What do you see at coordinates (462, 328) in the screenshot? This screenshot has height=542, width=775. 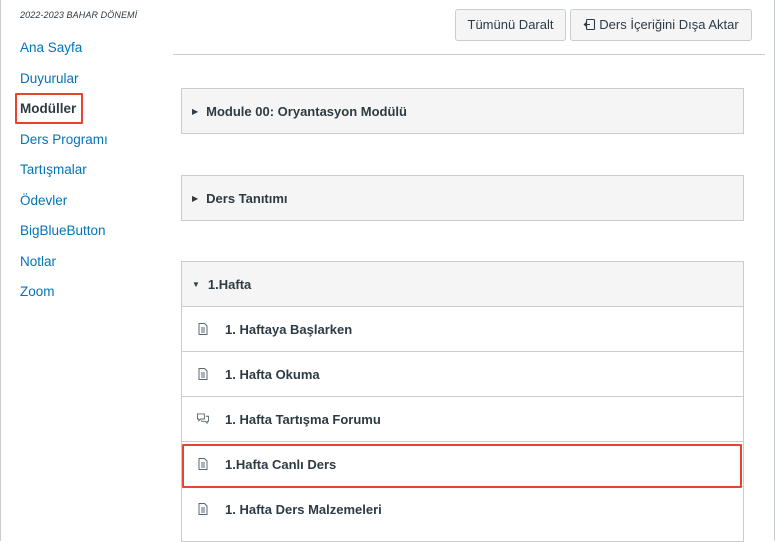 I see `module-item: 1. Haftaya Başlarken` at bounding box center [462, 328].